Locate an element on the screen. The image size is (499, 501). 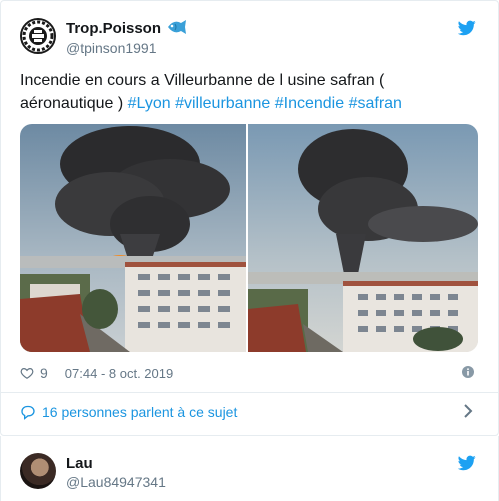
reply-user-handle: @Lau84947341 is located at coordinates (116, 482).